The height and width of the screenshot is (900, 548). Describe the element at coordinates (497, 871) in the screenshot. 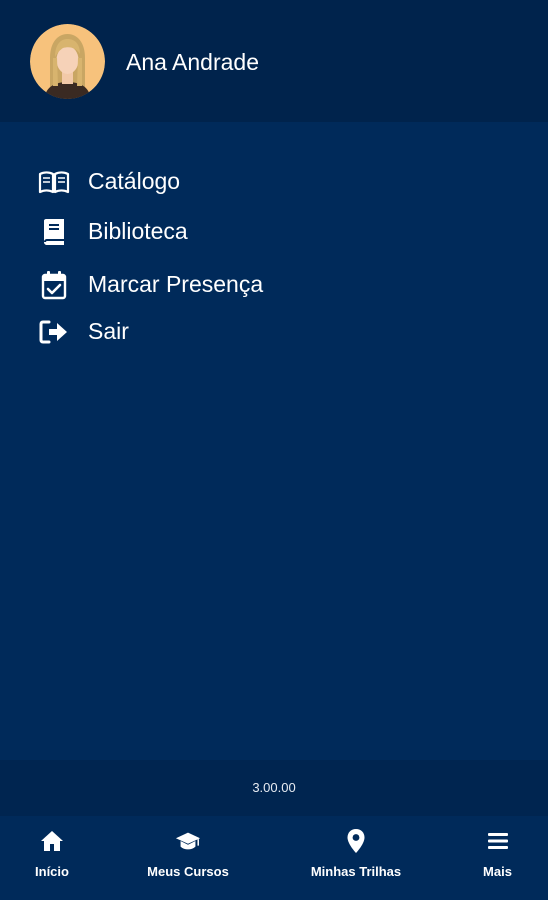

I see `tab-label: Mais` at that location.